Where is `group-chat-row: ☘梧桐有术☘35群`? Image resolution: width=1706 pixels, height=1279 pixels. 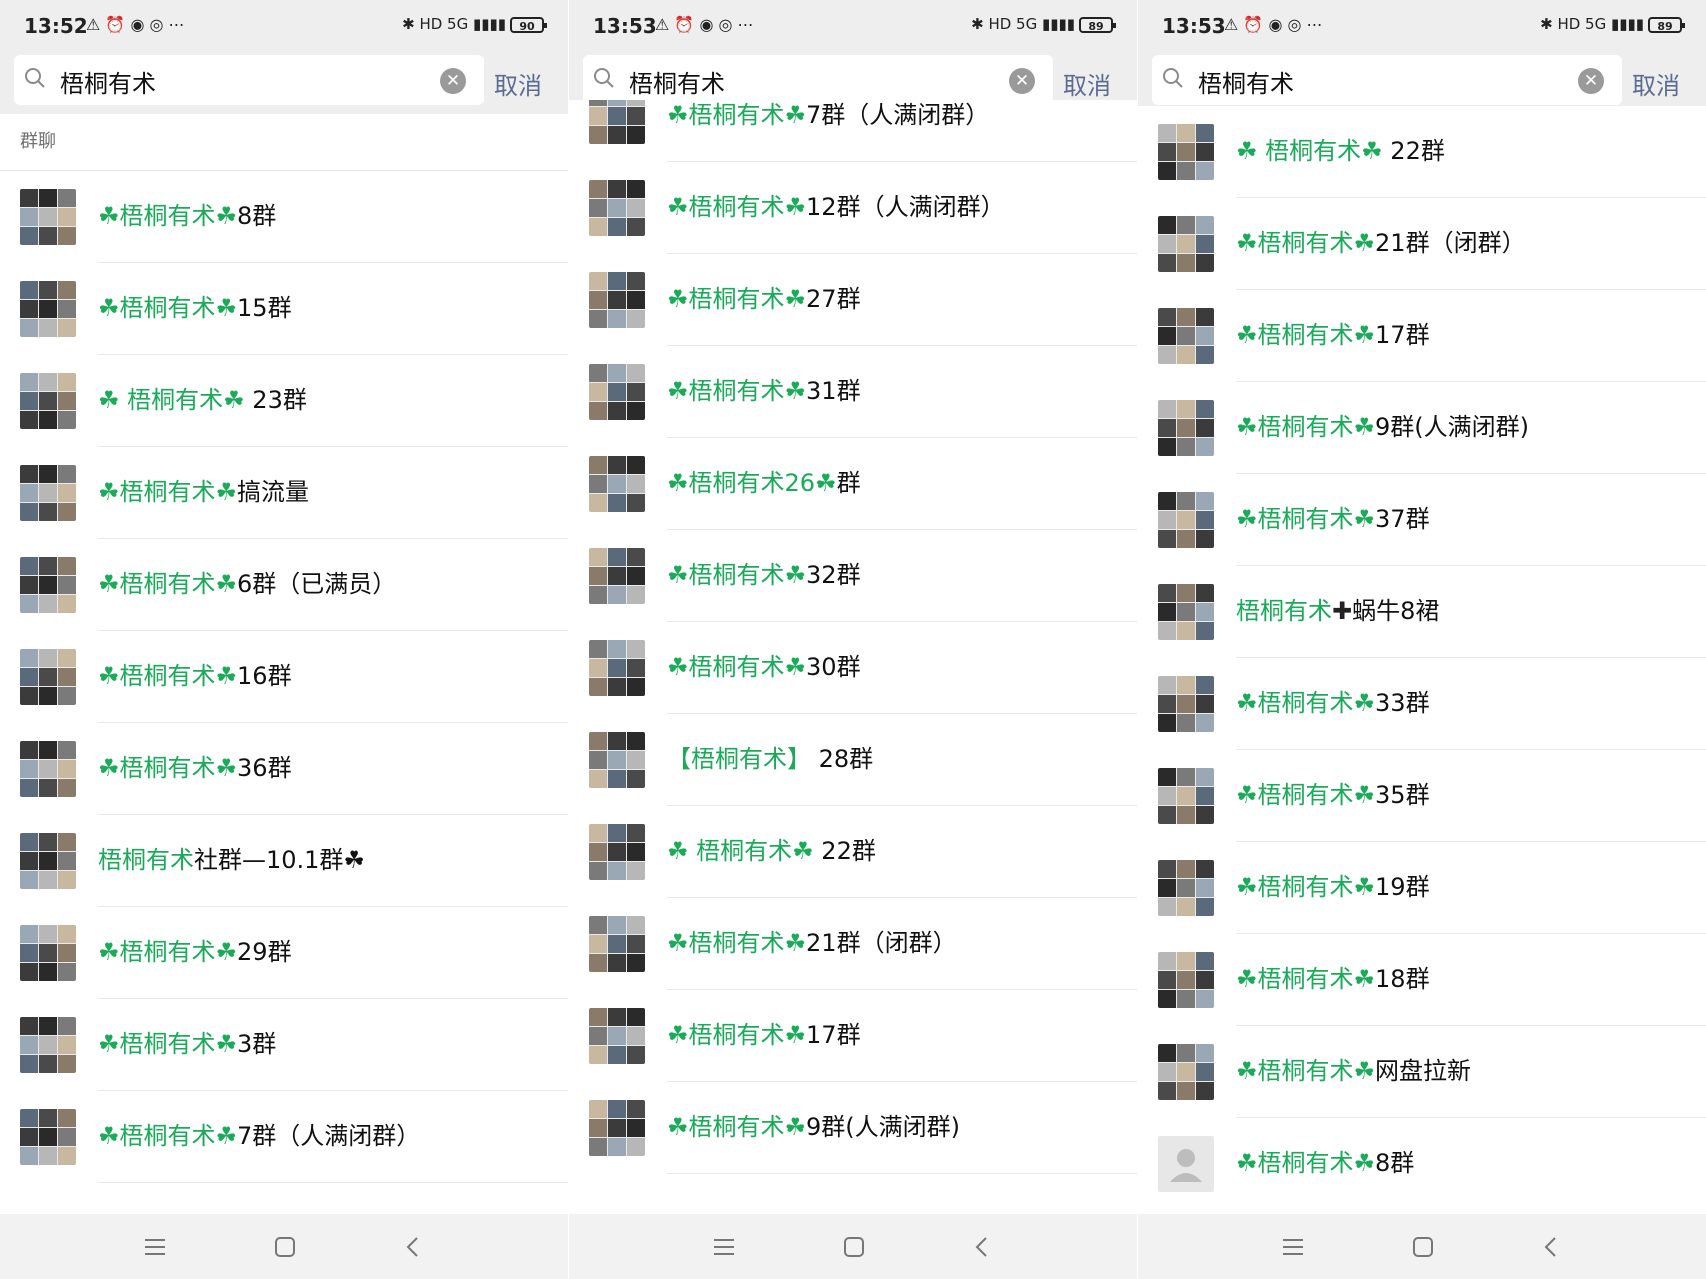 group-chat-row: ☘梧桐有术☘35群 is located at coordinates (1422, 796).